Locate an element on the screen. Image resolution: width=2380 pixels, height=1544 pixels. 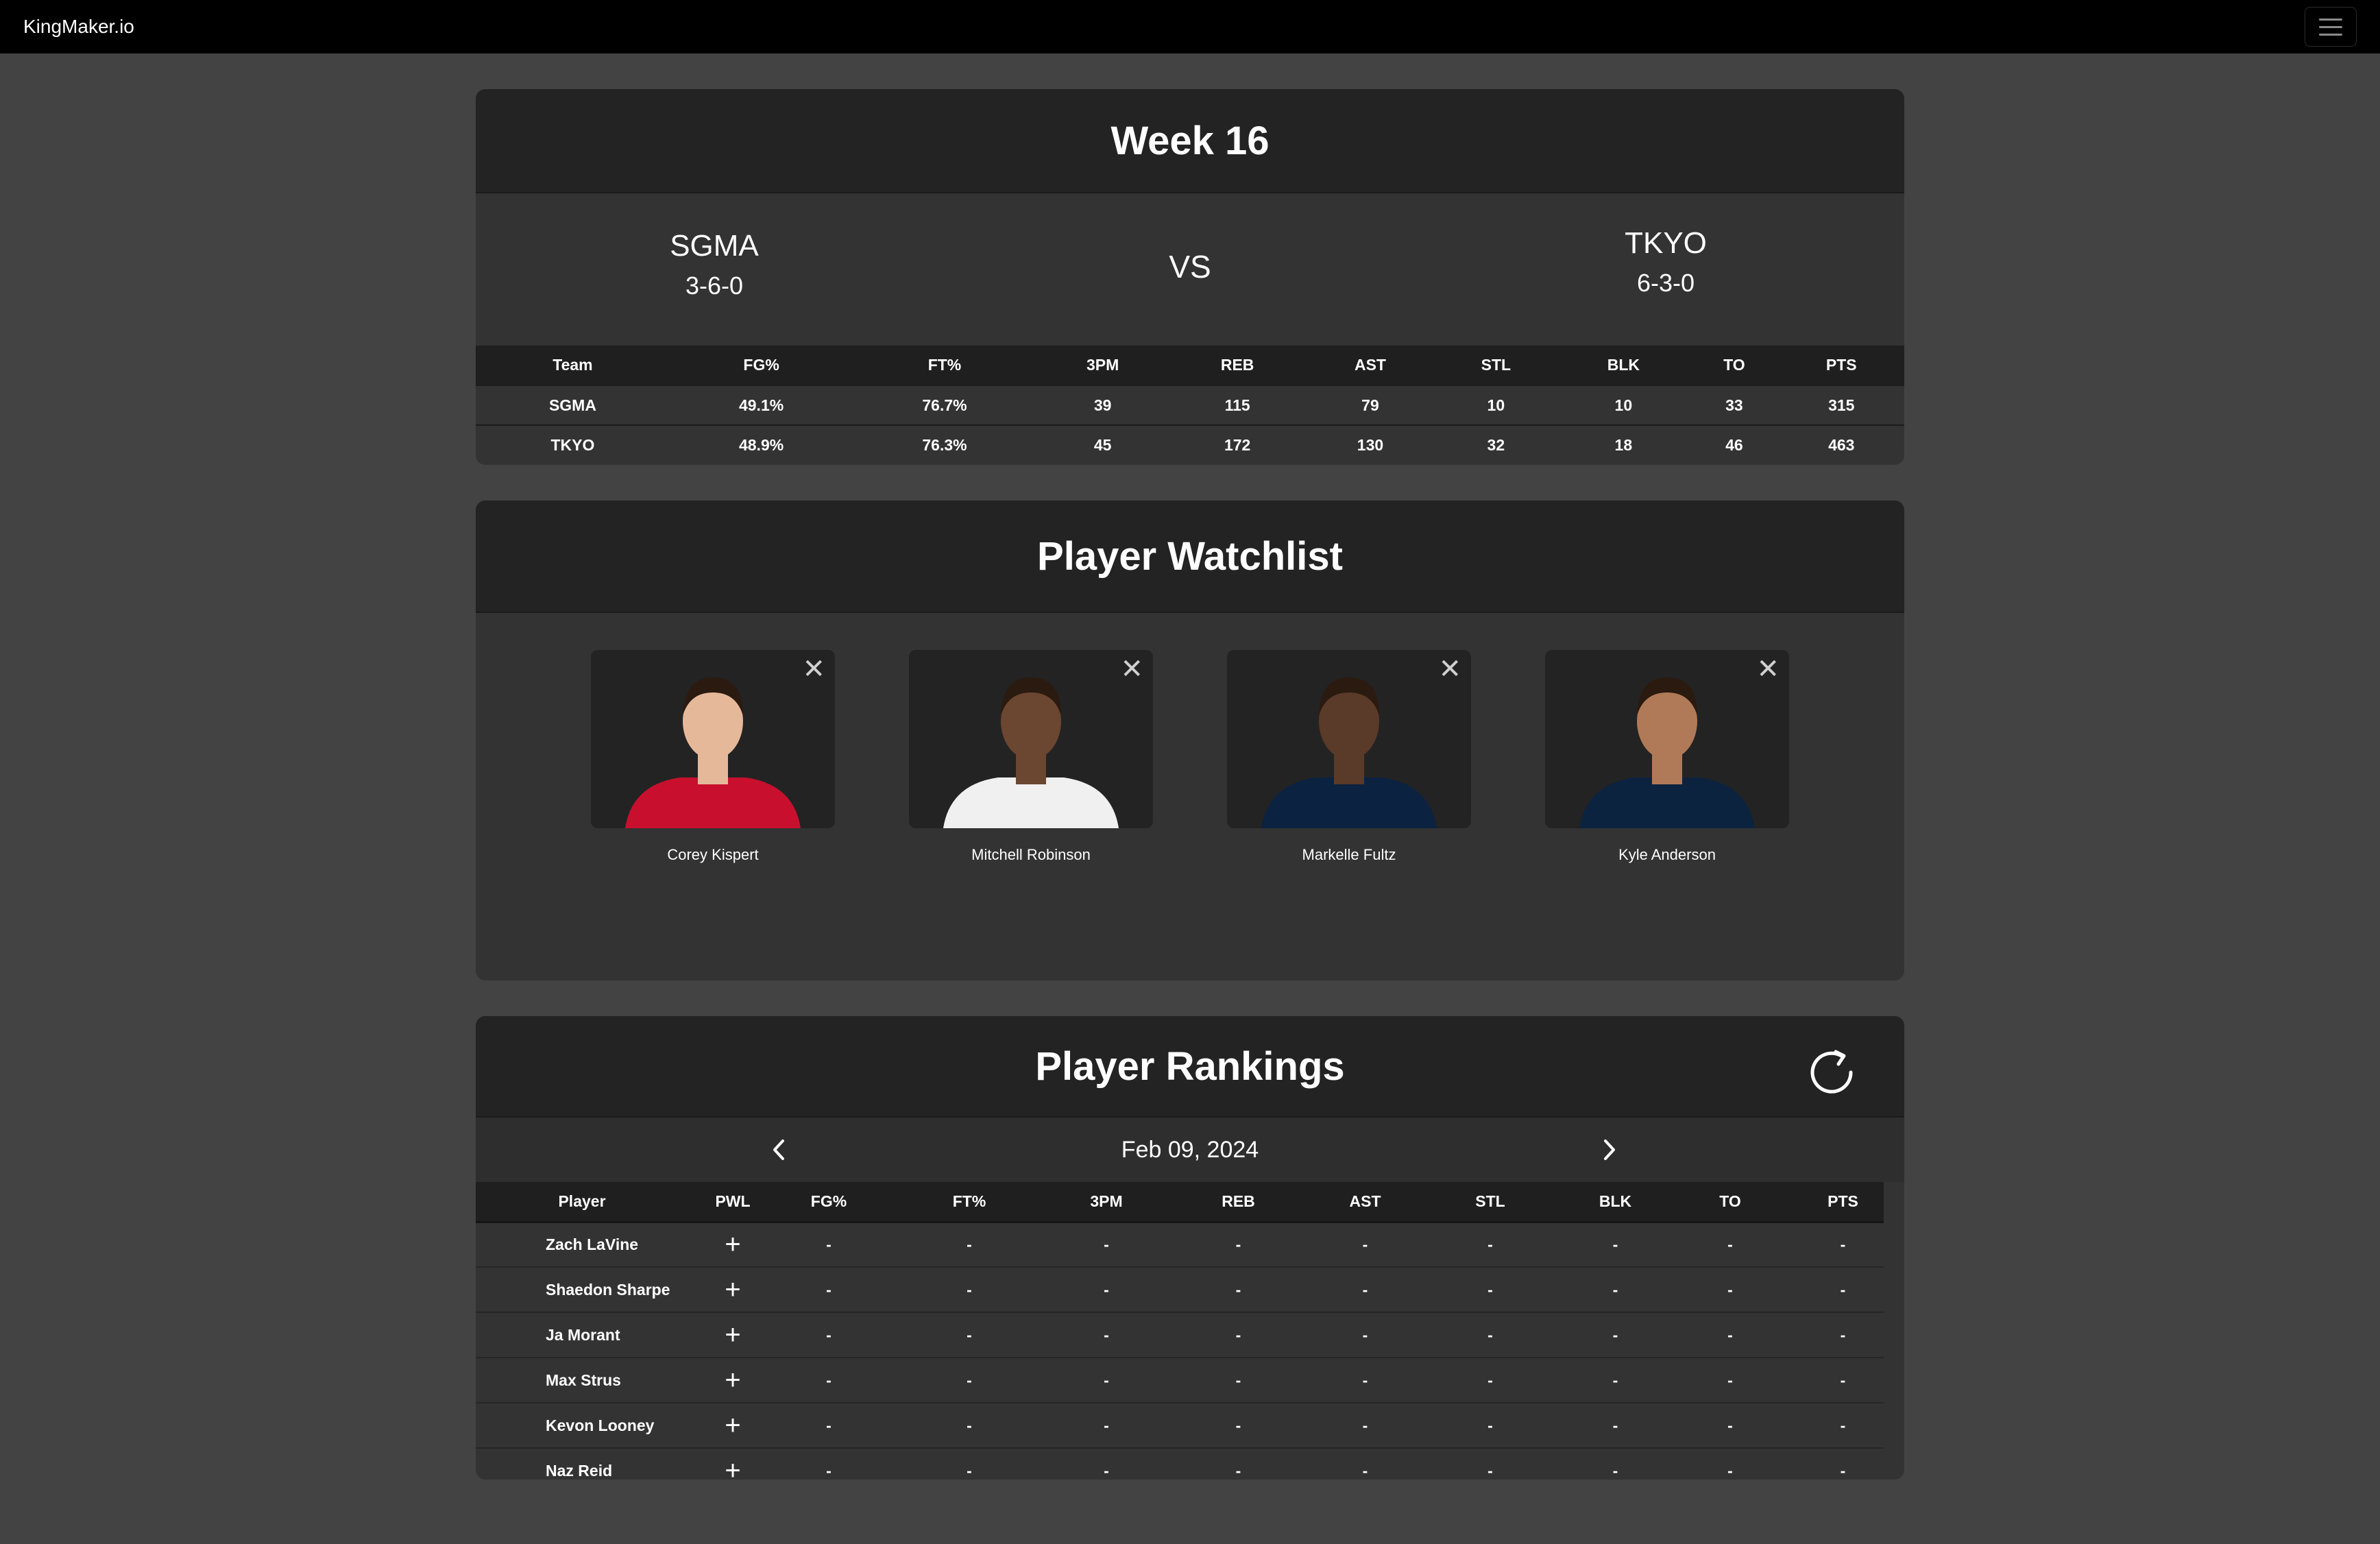
stats-col-header: BLK is located at coordinates (1623, 365).